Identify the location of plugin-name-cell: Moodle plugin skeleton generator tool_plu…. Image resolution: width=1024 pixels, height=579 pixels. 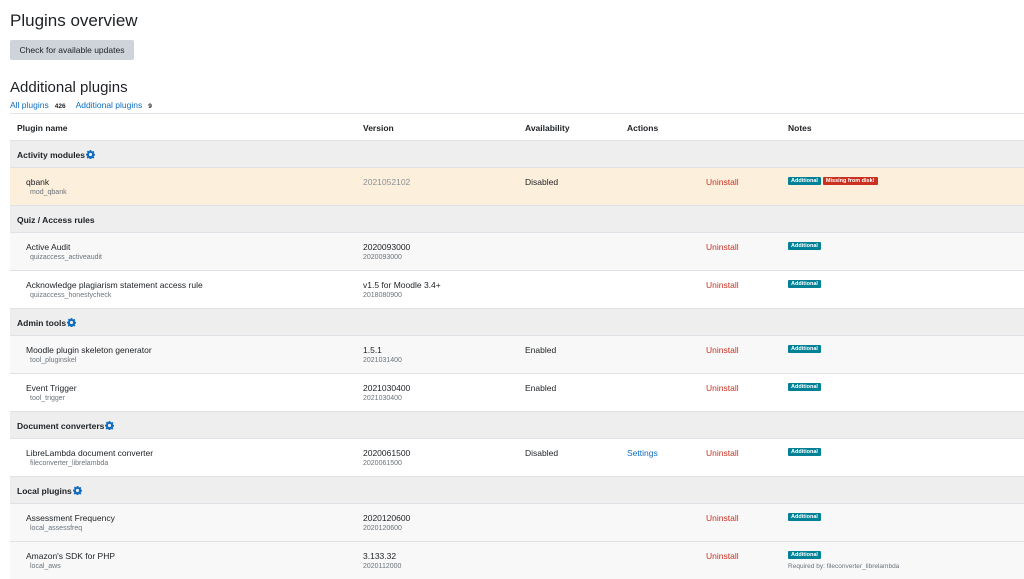
(186, 354).